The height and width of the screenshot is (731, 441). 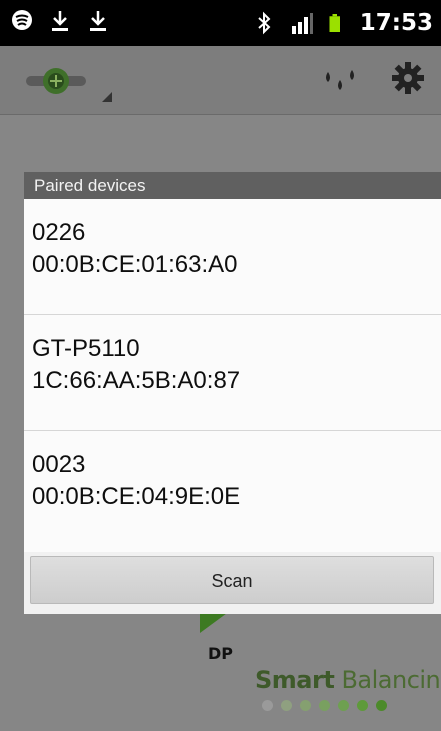 I want to click on action-bar, so click(x=220, y=80).